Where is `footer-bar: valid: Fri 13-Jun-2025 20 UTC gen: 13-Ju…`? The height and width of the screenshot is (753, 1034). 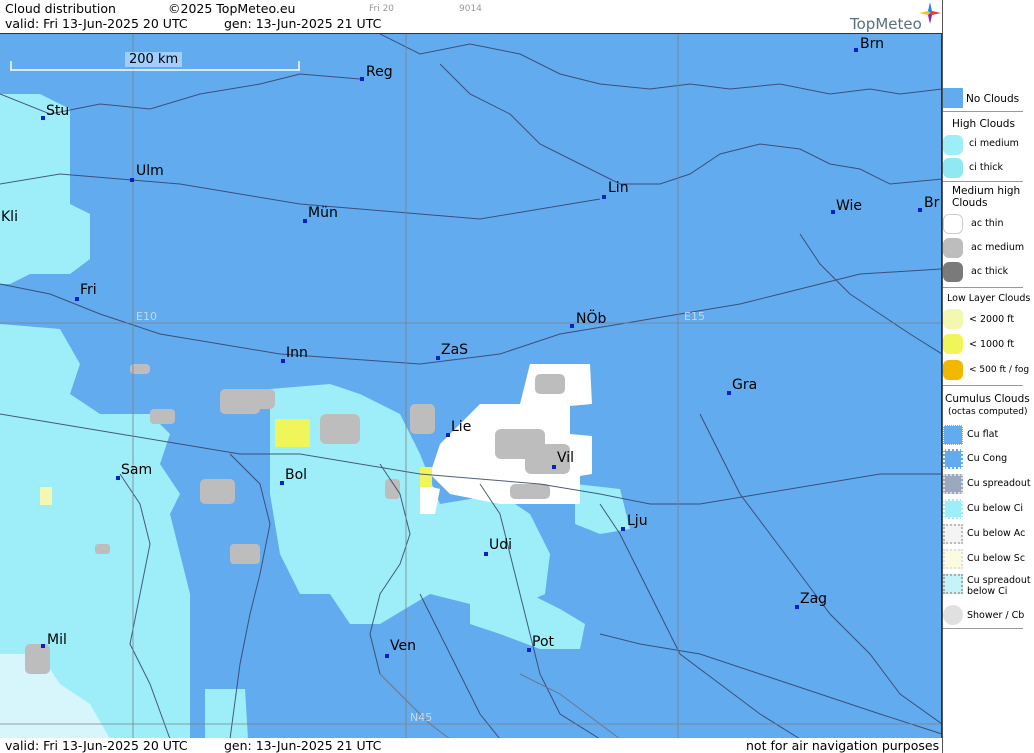
footer-bar: valid: Fri 13-Jun-2025 20 UTC gen: 13-Ju… is located at coordinates (471, 745).